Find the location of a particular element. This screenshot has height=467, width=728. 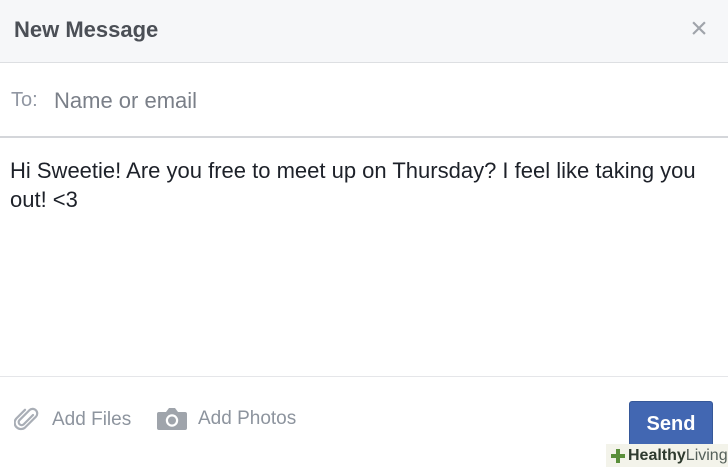

add-files-button: Add Files is located at coordinates (72, 420).